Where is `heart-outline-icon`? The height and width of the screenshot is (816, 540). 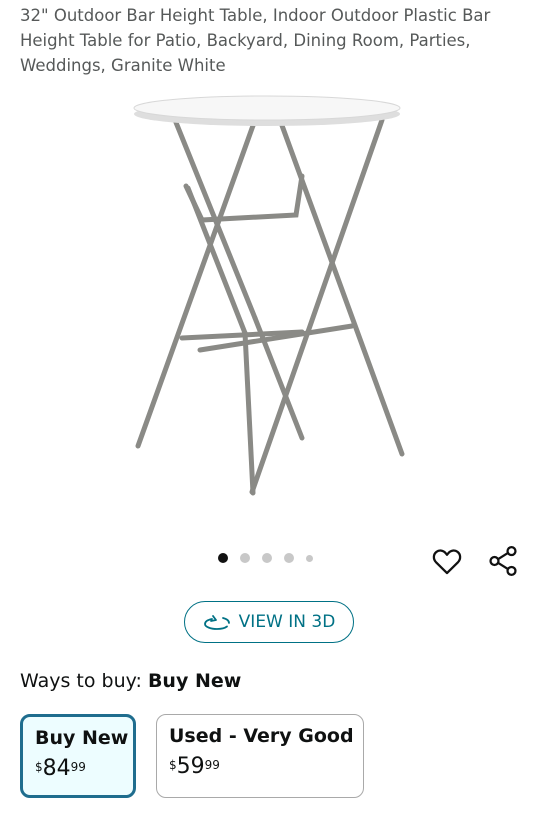 heart-outline-icon is located at coordinates (447, 562).